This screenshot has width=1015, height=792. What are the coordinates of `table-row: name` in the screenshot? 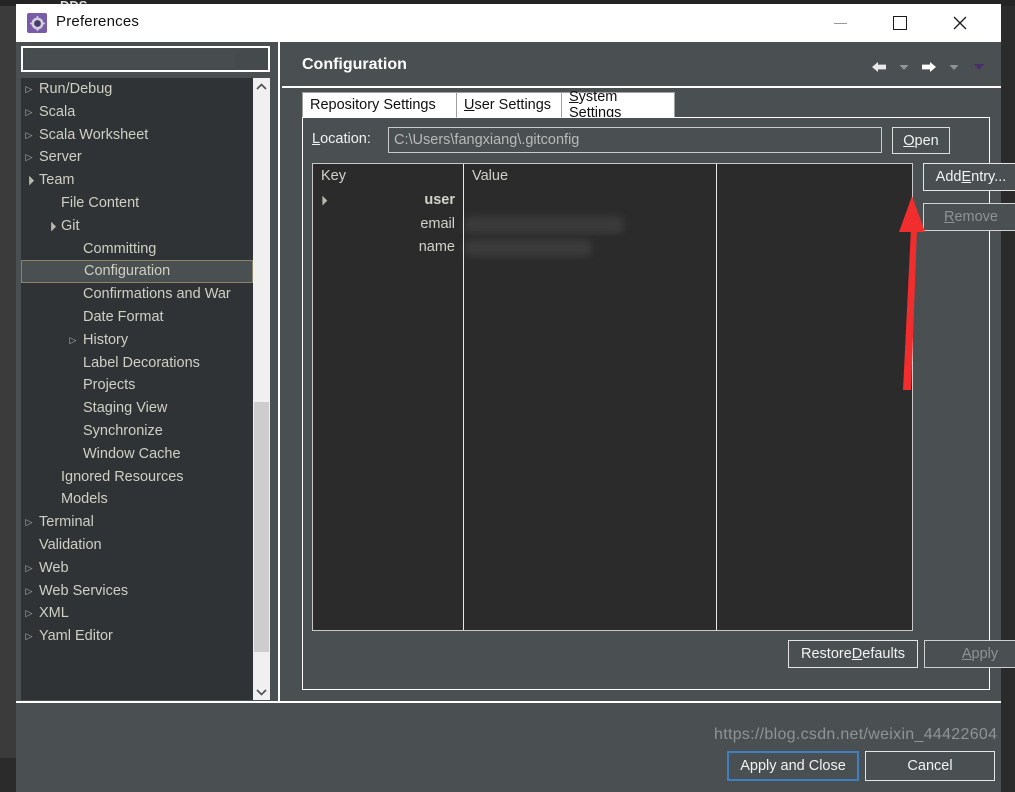 It's located at (612, 248).